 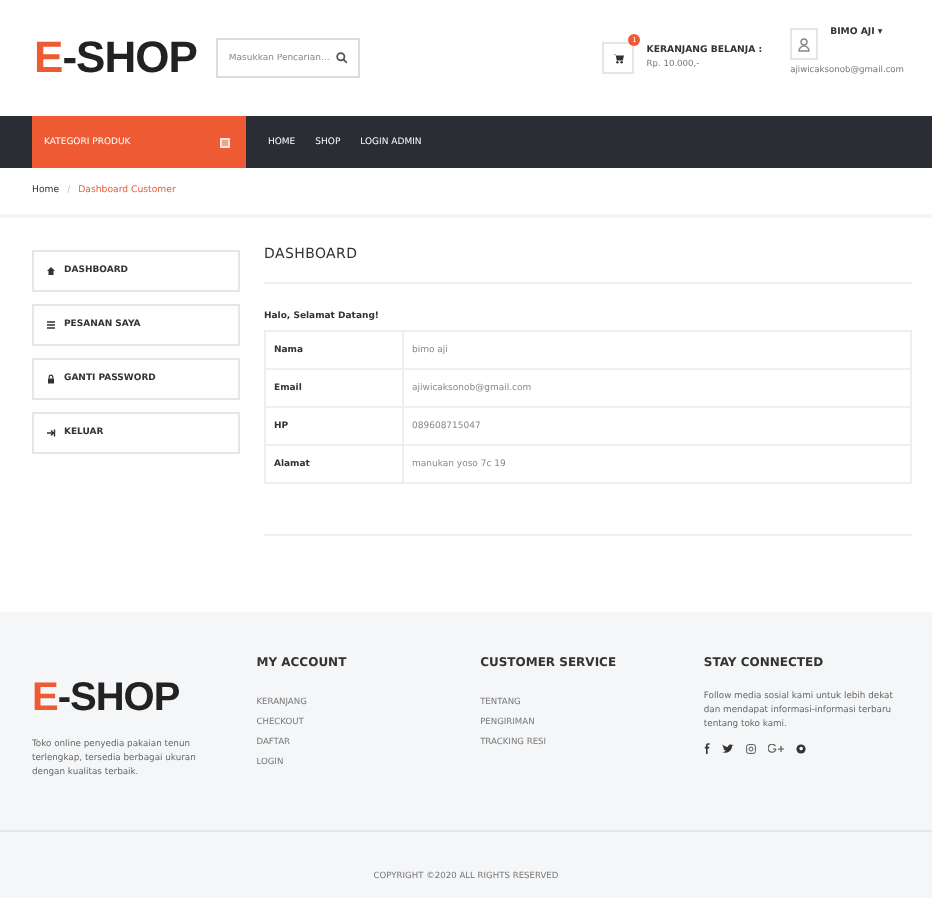 I want to click on sign-out-icon, so click(x=51, y=433).